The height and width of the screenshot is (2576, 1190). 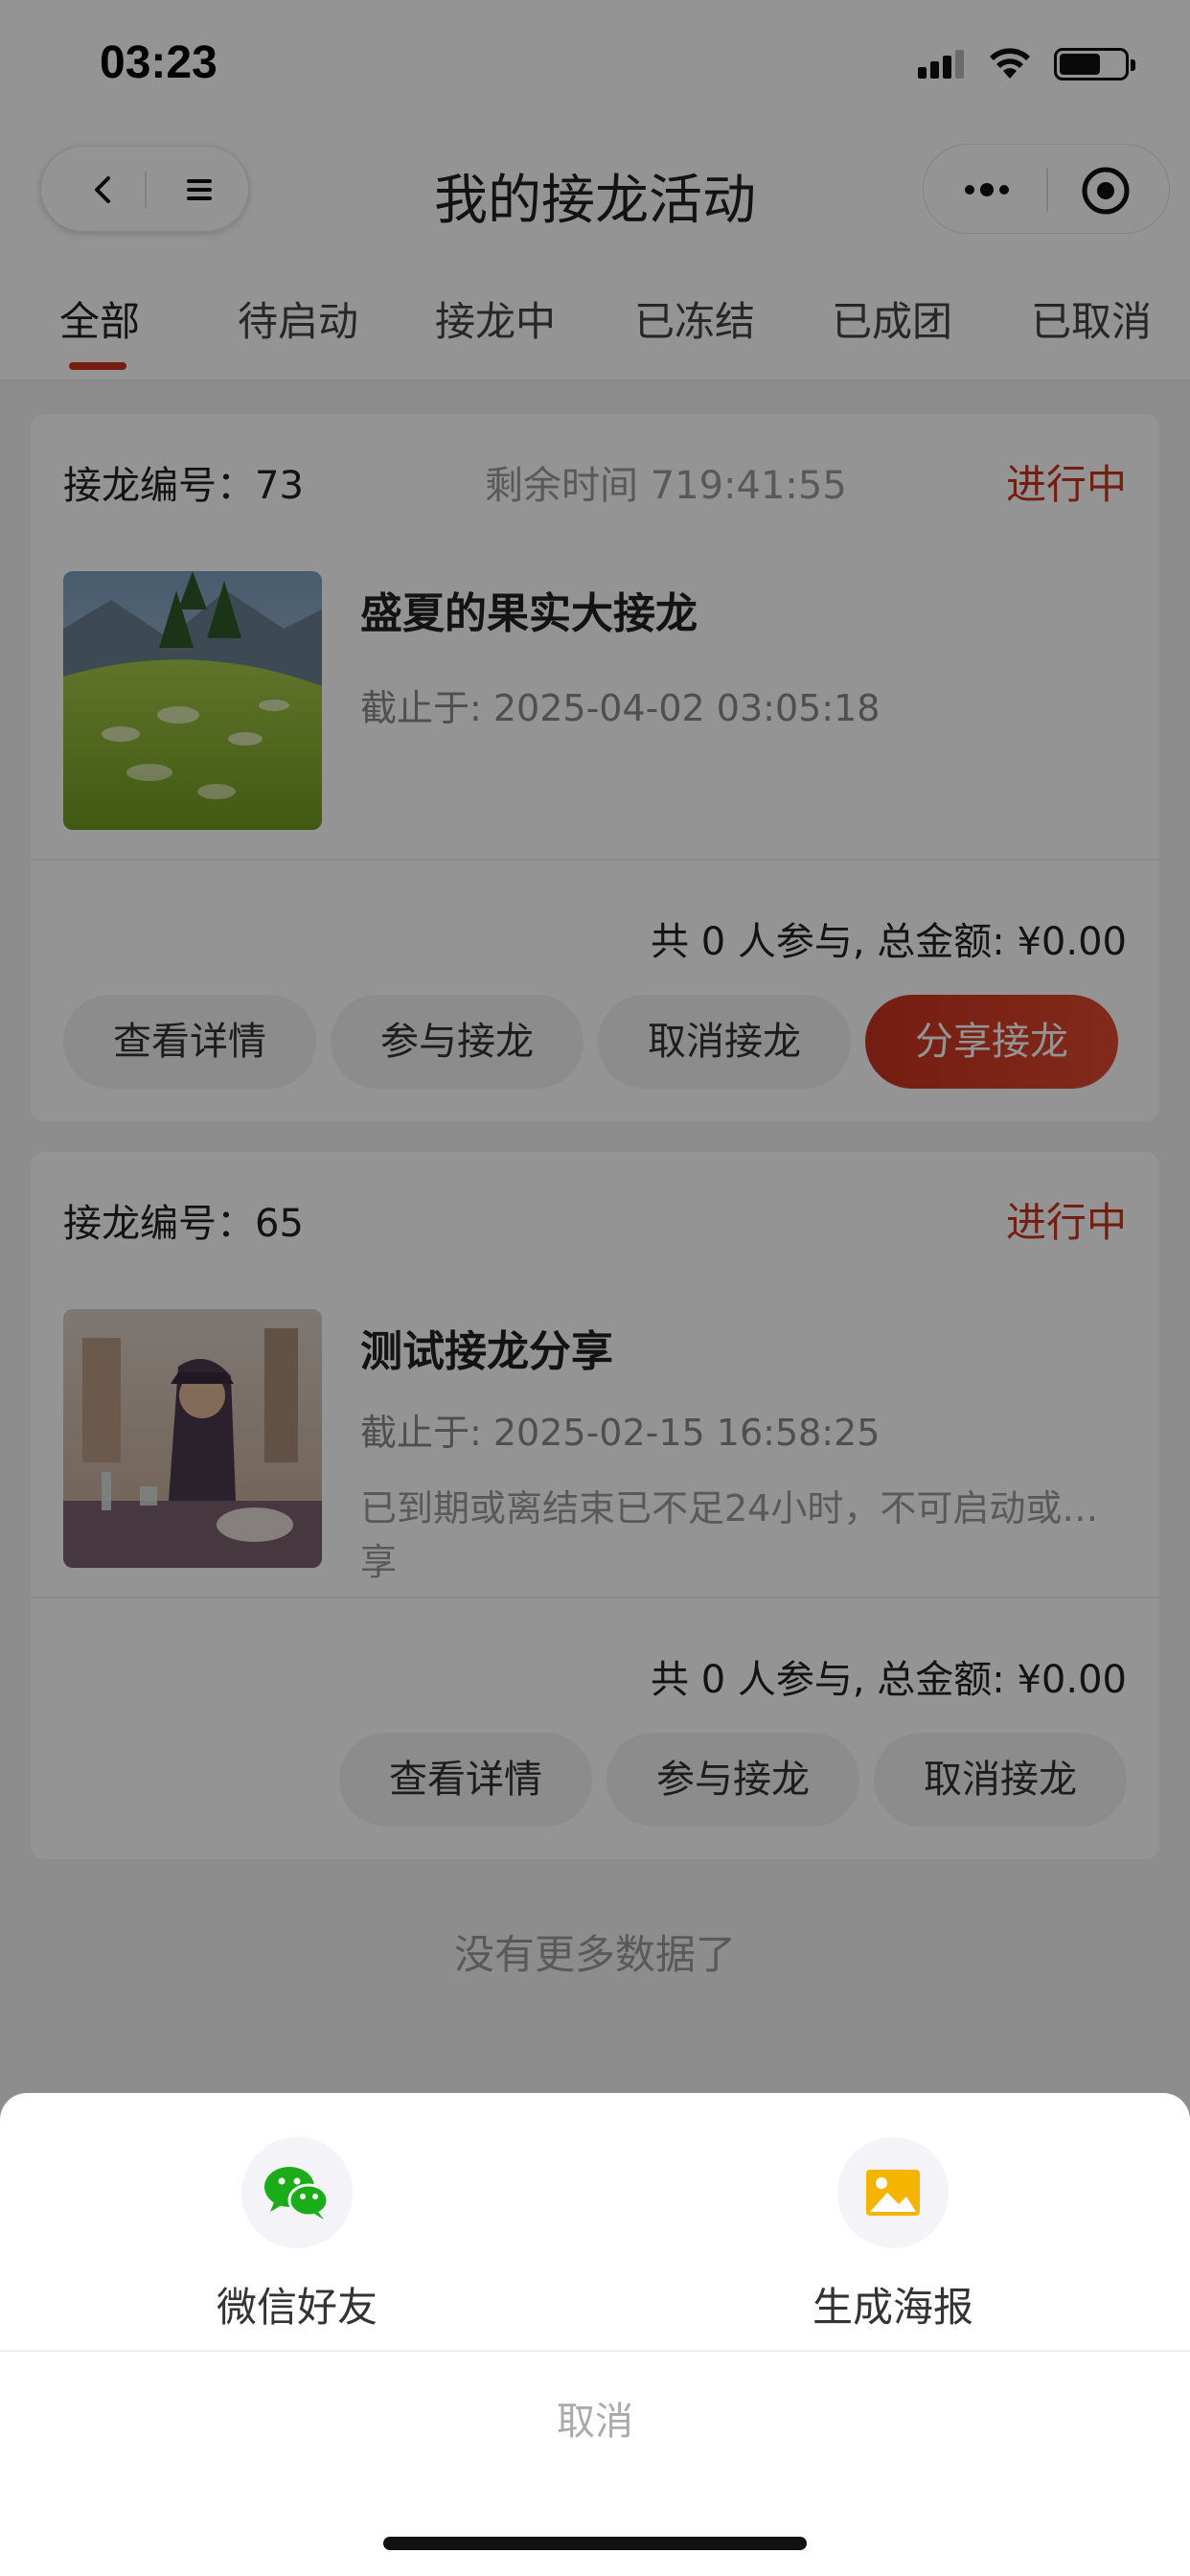 What do you see at coordinates (893, 2193) in the screenshot?
I see `image-icon` at bounding box center [893, 2193].